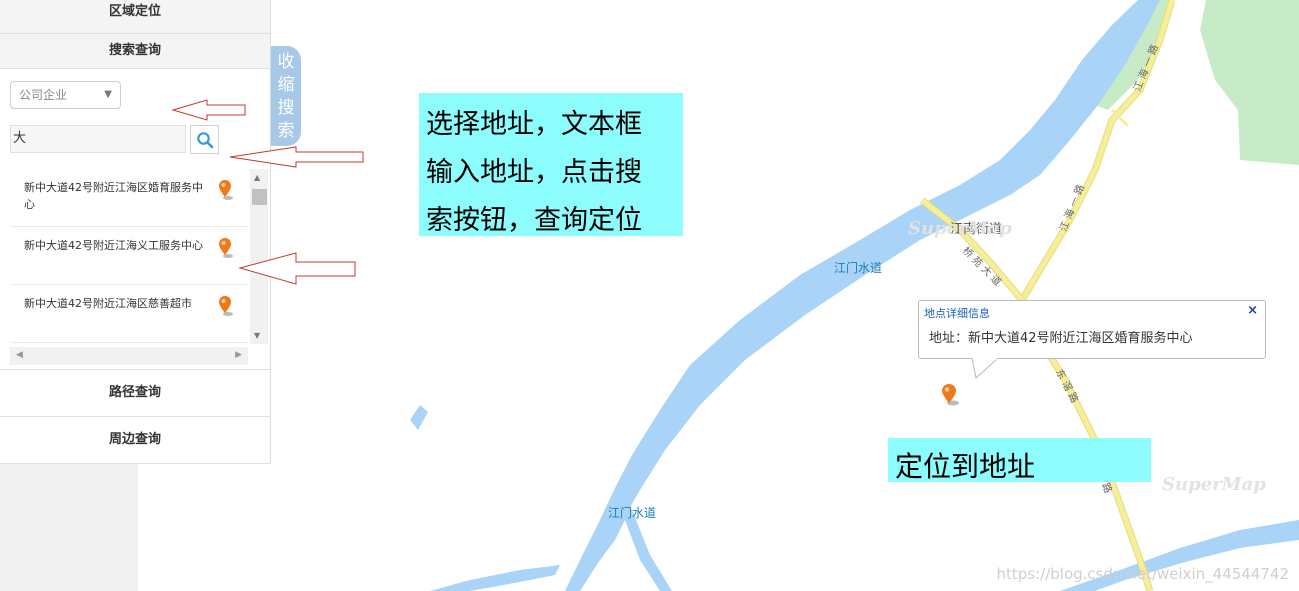 The width and height of the screenshot is (1299, 591). Describe the element at coordinates (1142, 574) in the screenshot. I see `csdn-watermark: https://blog.csdn.net/weixin_44544742` at that location.